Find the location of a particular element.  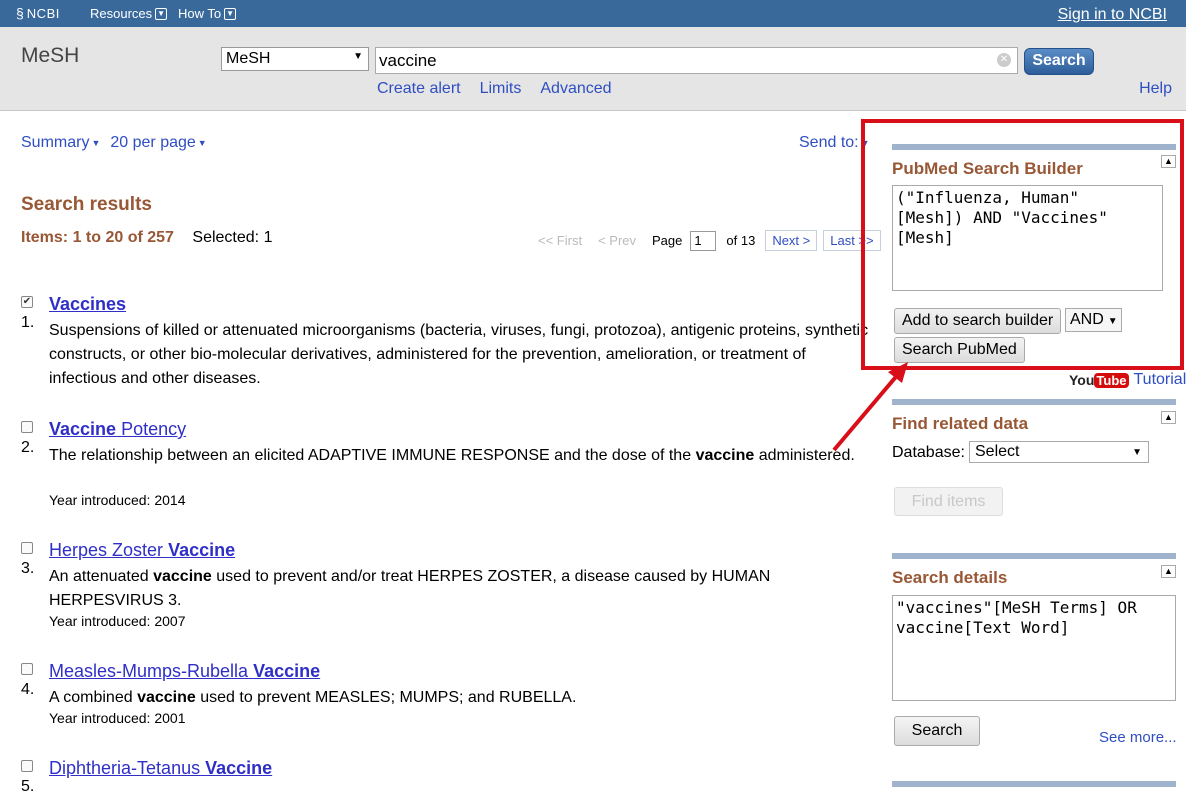

database-label: Database: is located at coordinates (928, 452).